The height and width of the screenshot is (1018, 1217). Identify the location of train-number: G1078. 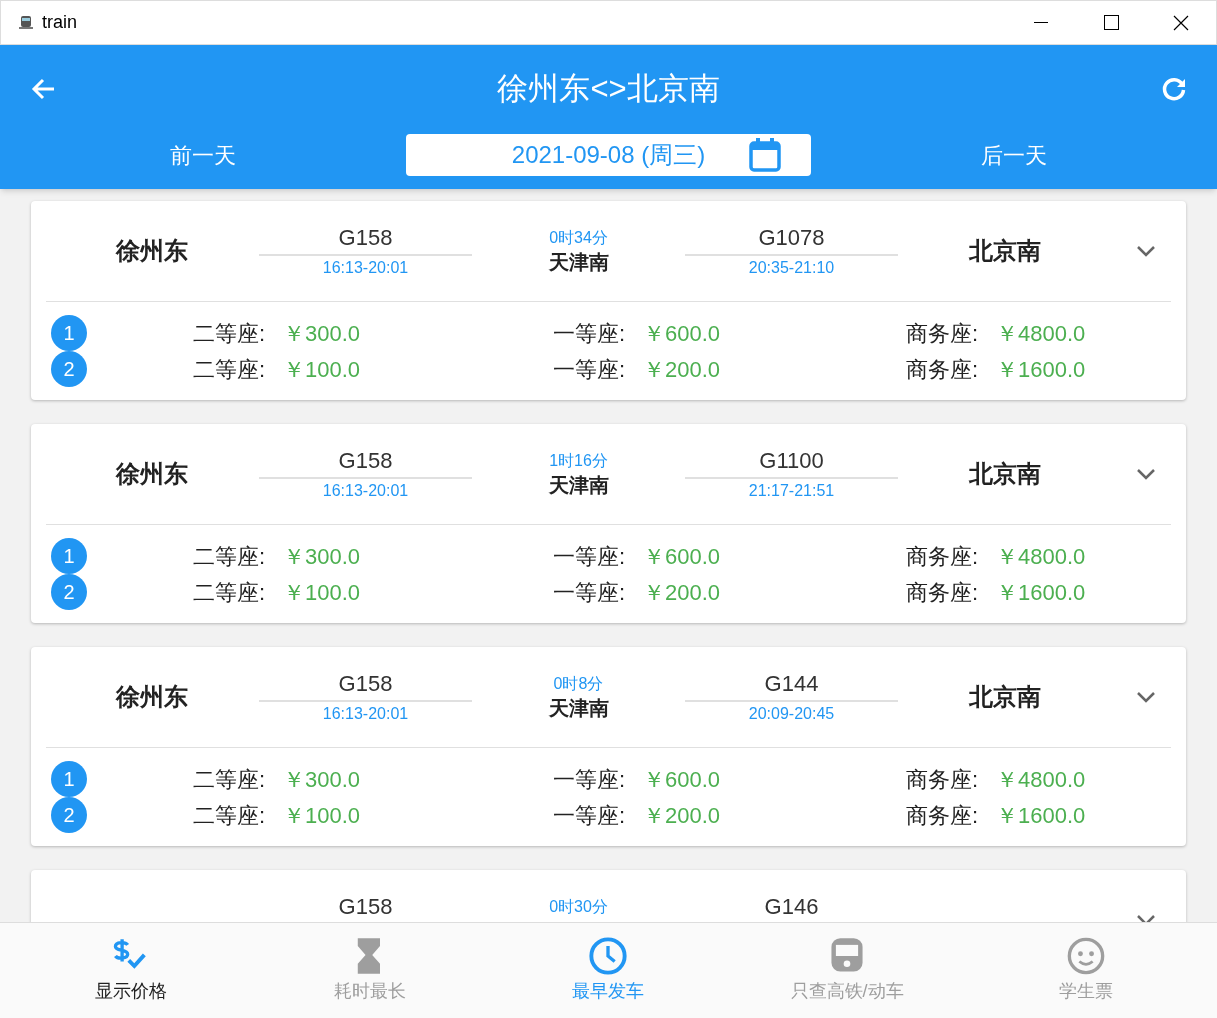
(791, 239).